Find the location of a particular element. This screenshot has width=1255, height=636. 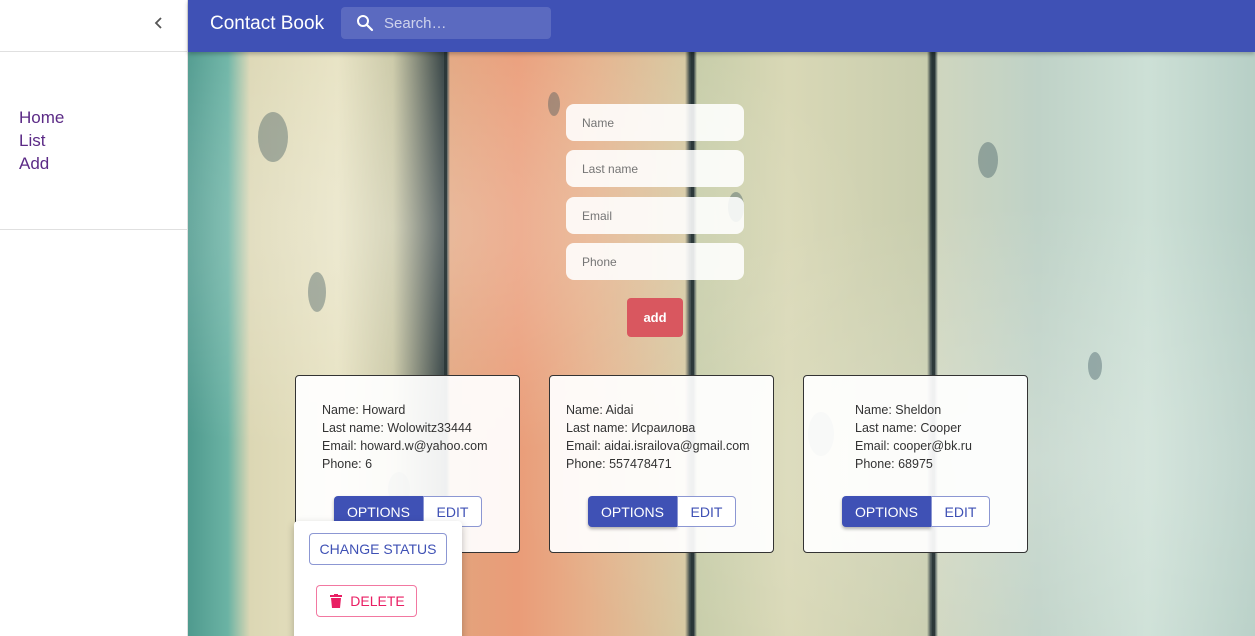

sidebar-header is located at coordinates (93, 26).